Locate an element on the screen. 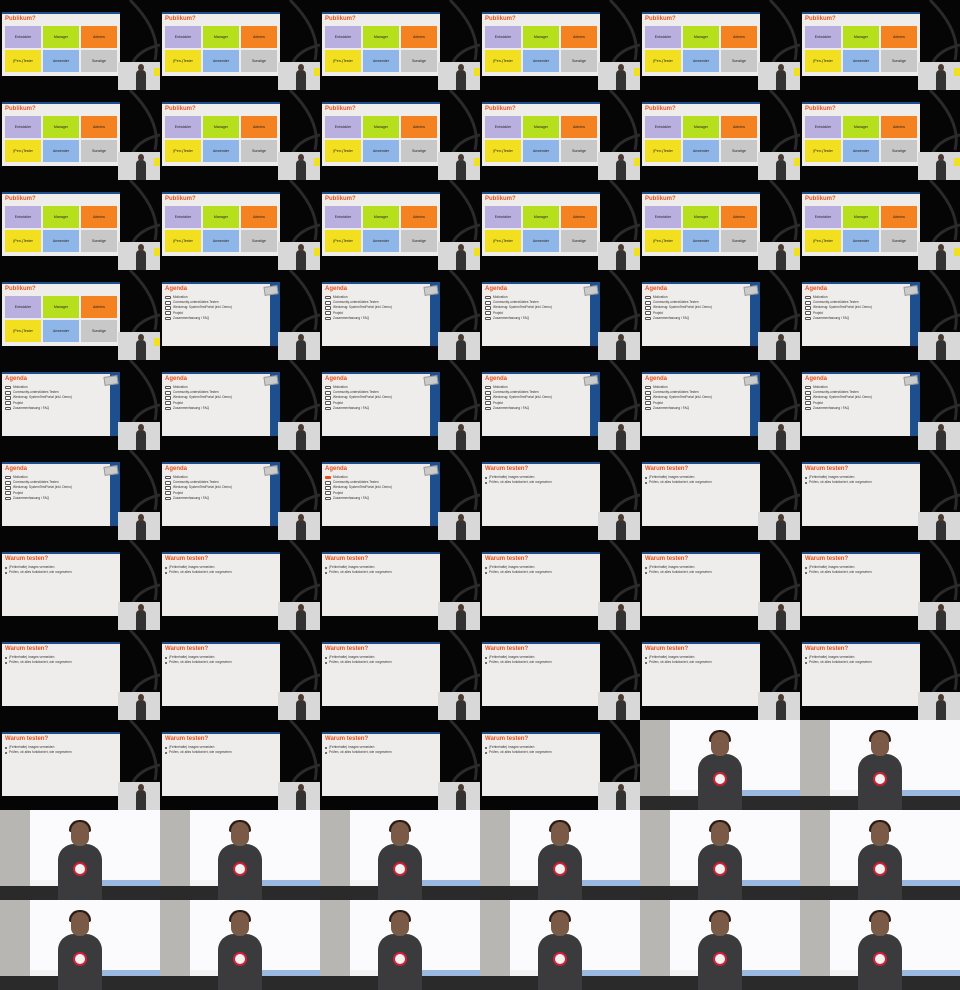  agenda-item-label: Zusammenfassung / FAQ is located at coordinates (831, 317).